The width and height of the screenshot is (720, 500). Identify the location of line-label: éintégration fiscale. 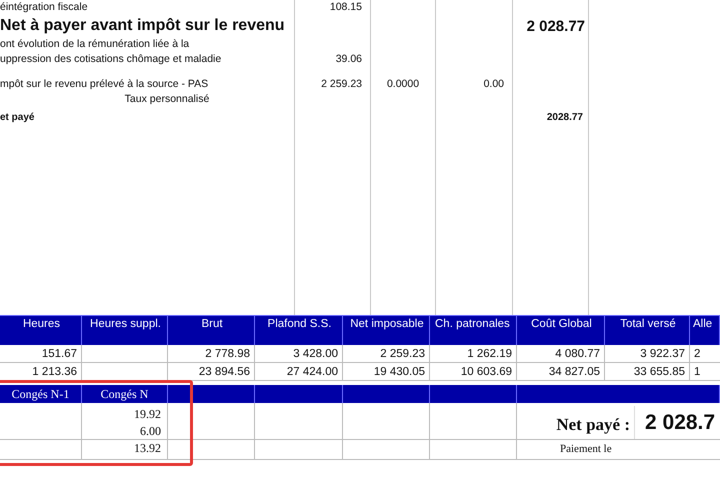
(44, 7).